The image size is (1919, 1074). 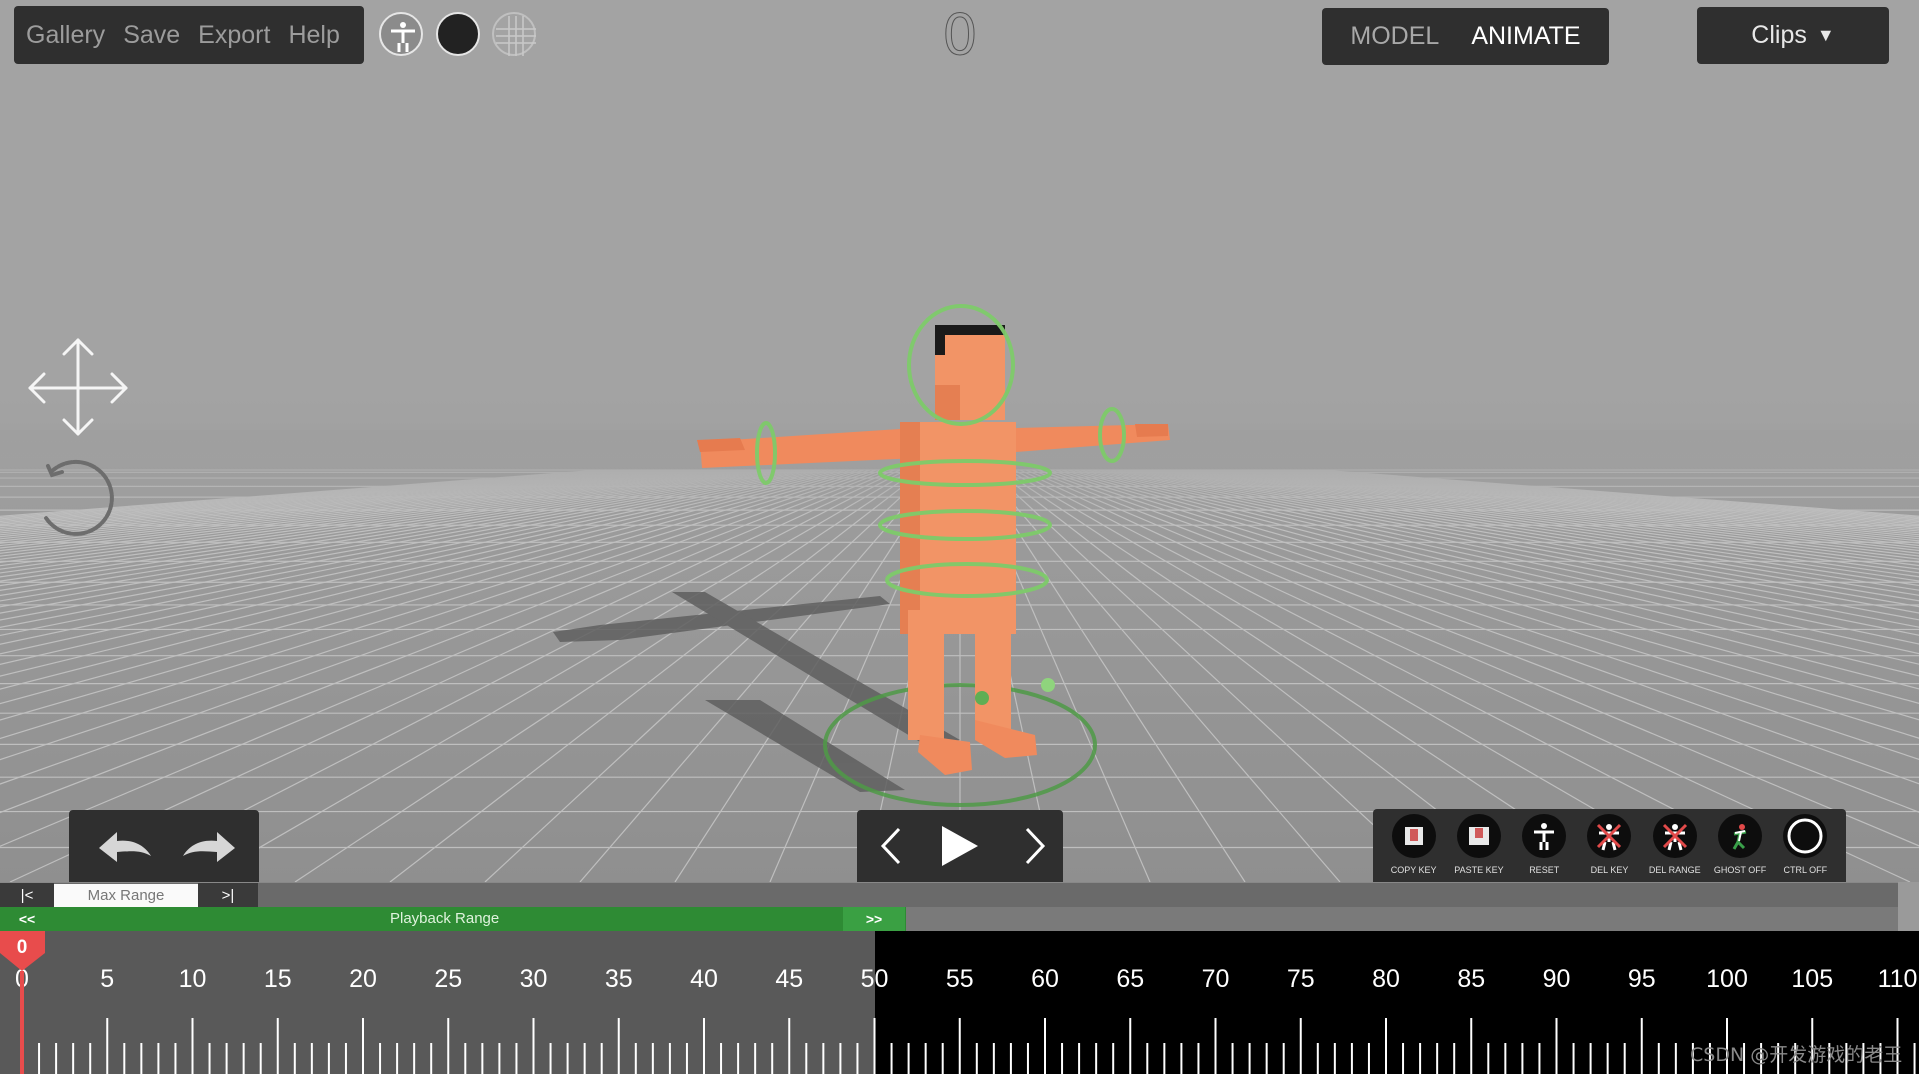 What do you see at coordinates (1035, 846) in the screenshot?
I see `next-frame-icon` at bounding box center [1035, 846].